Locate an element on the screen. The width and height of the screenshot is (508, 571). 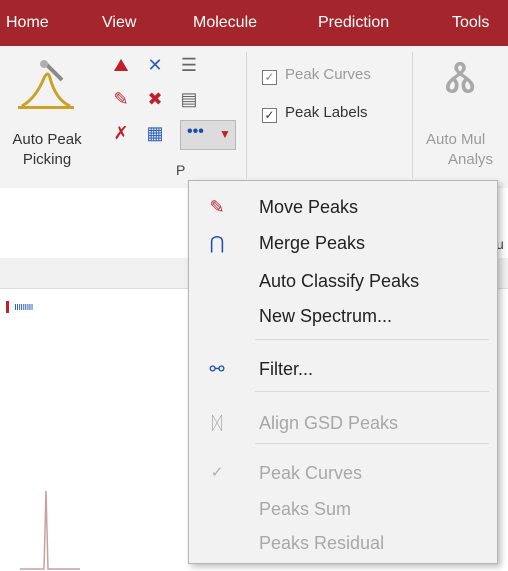
menu-home: Home is located at coordinates (27, 23).